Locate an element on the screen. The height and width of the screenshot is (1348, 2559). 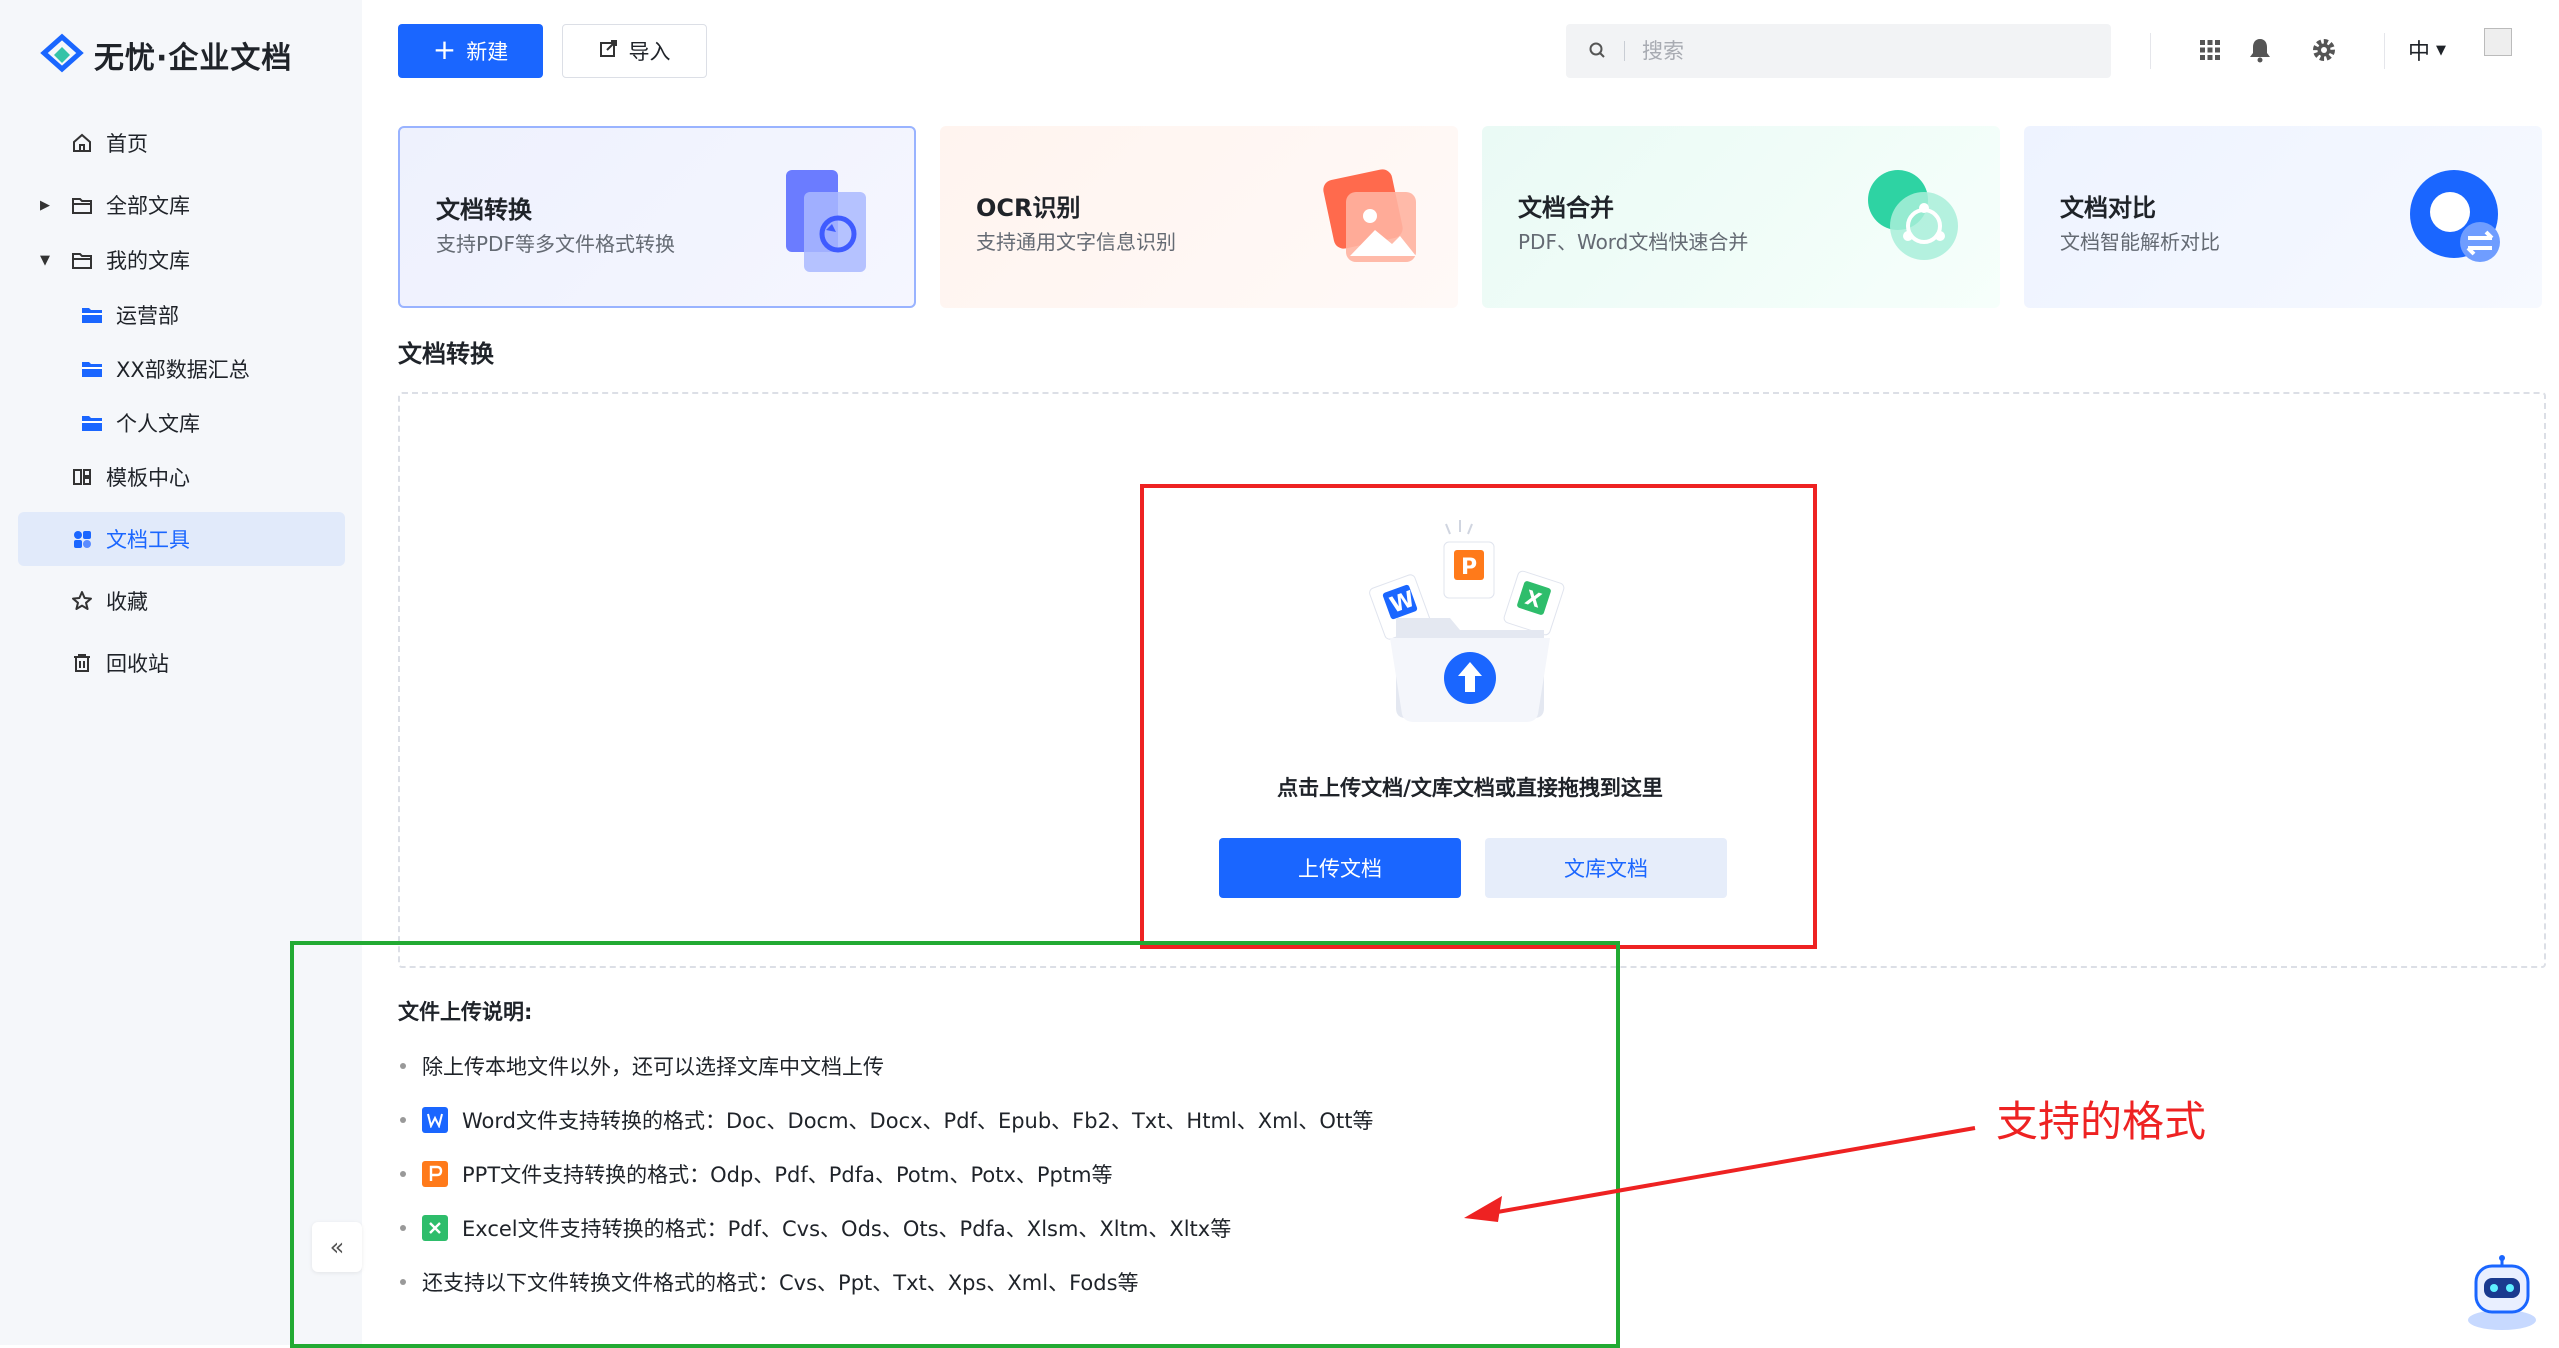
sidebar-item-label: 我的文库 is located at coordinates (148, 261).